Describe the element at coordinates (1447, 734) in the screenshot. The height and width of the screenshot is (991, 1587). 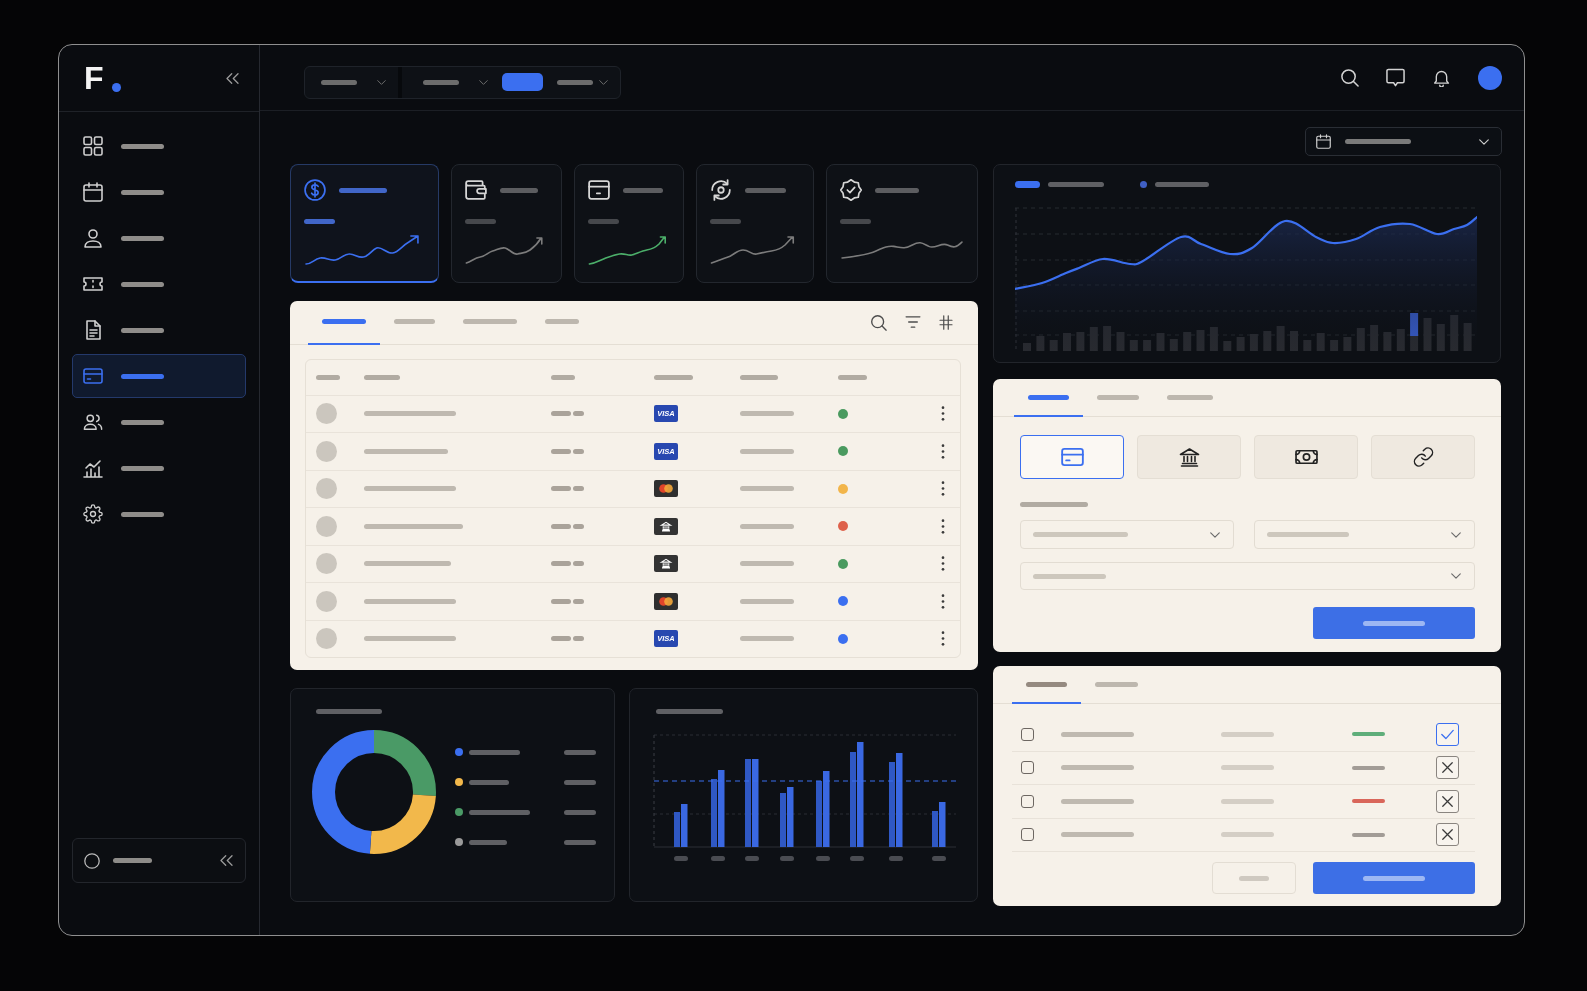
I see `check-icon` at that location.